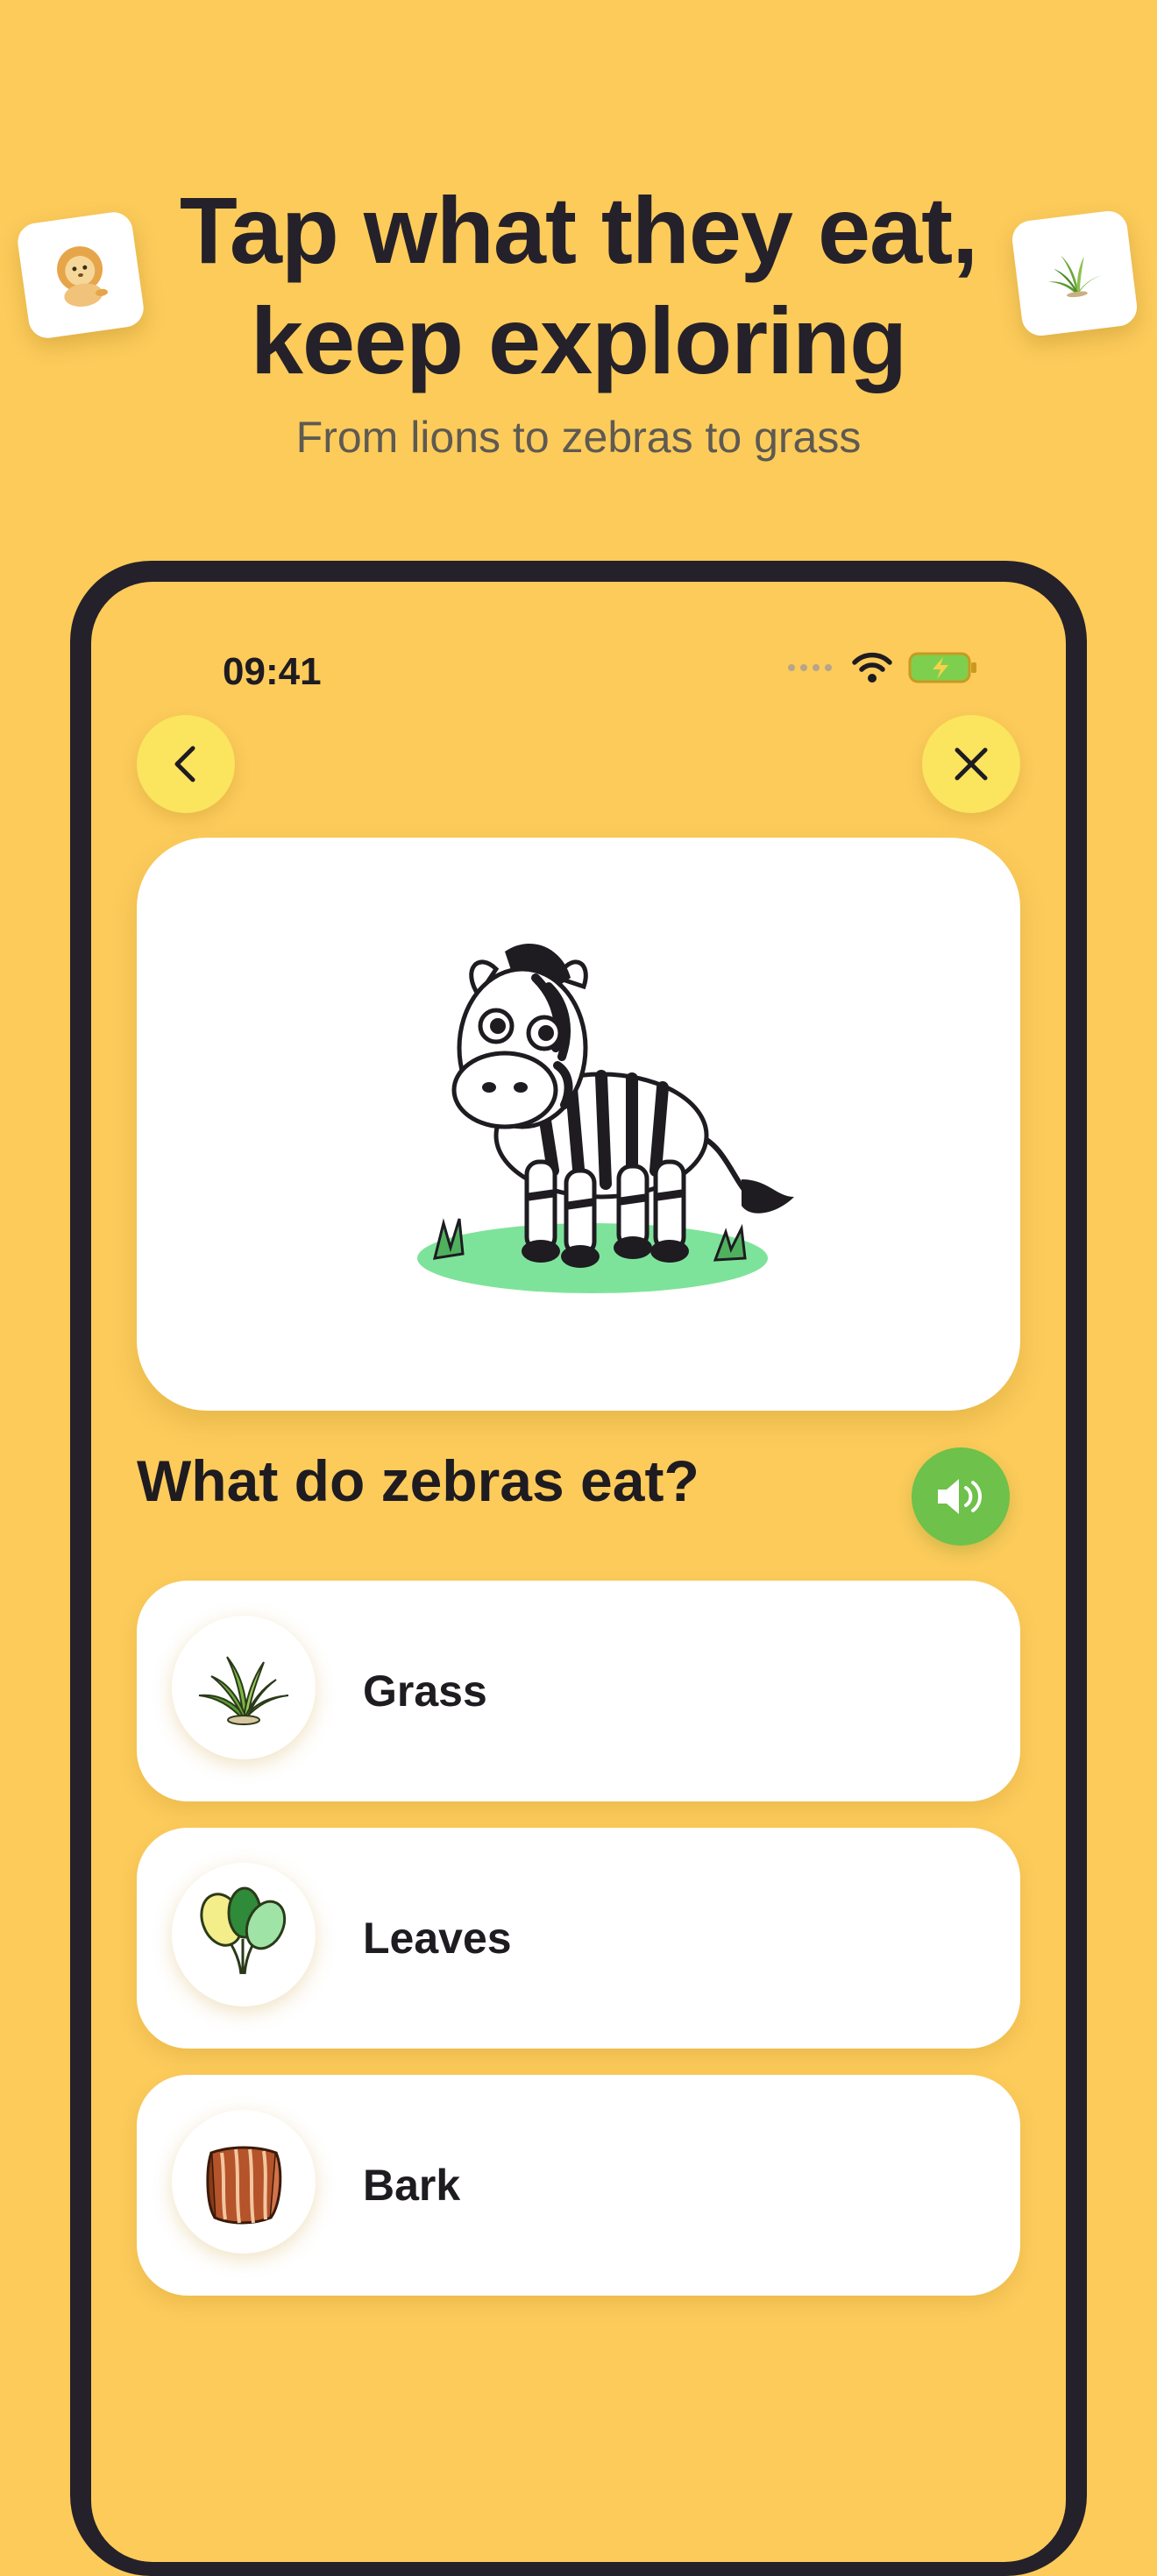  What do you see at coordinates (578, 437) in the screenshot?
I see `promo-subtitle: From lions to zebras to grass` at bounding box center [578, 437].